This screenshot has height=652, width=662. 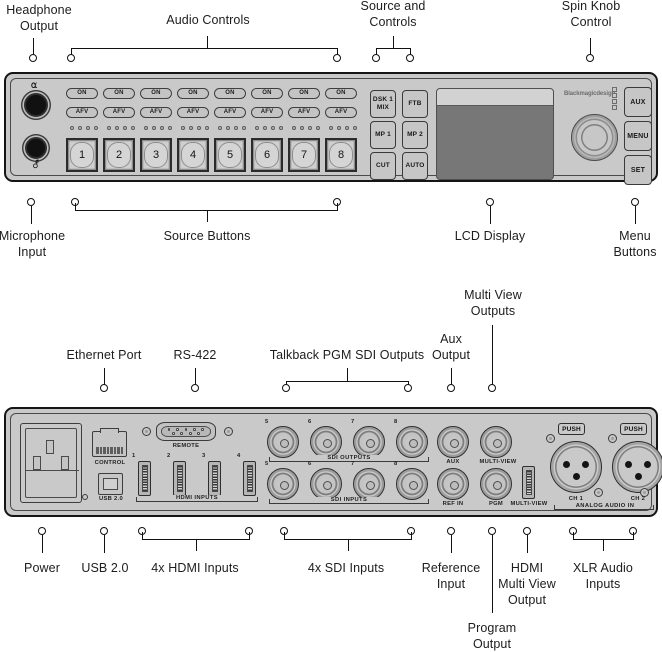 What do you see at coordinates (490, 215) in the screenshot?
I see `leader-lcd-display` at bounding box center [490, 215].